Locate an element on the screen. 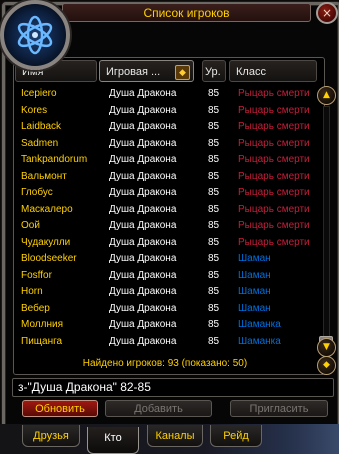  player-name: Bloodseeker is located at coordinates (49, 258).